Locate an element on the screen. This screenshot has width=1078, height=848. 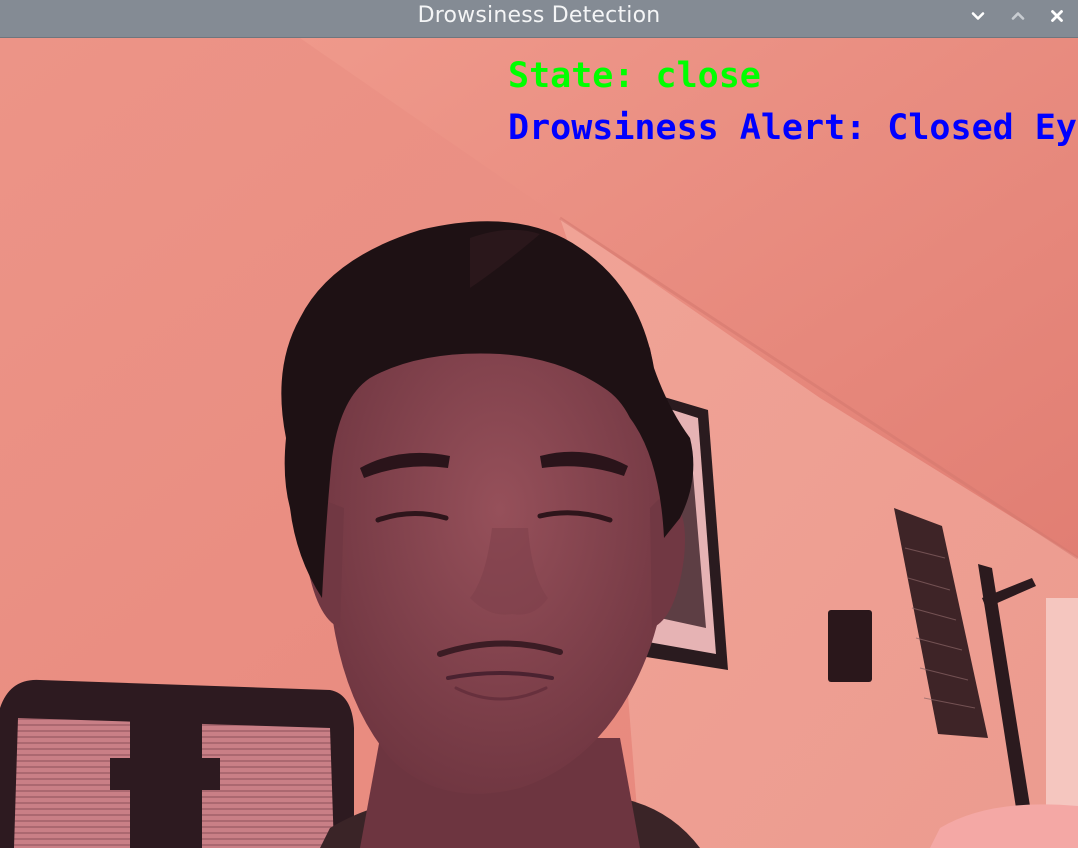
close-button is located at coordinates (1057, 16).